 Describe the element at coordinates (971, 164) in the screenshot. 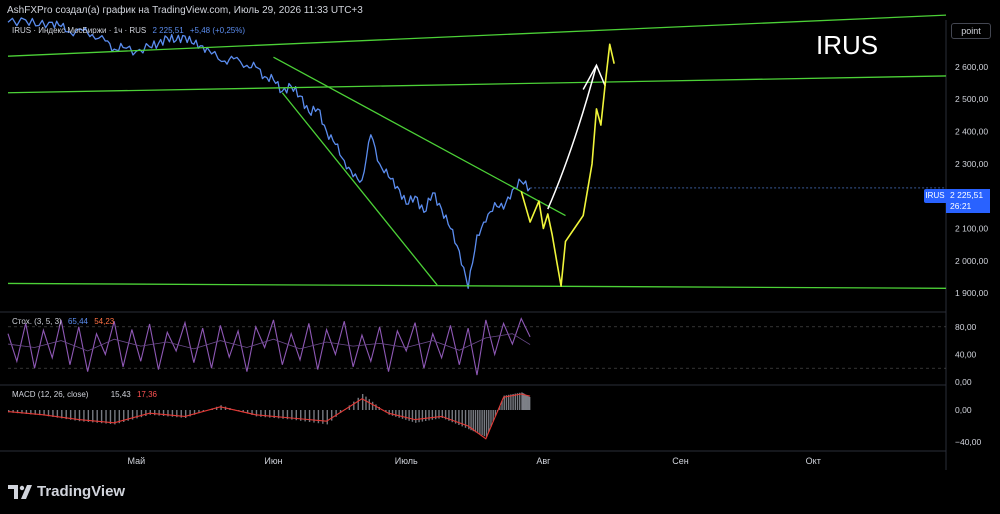

I see `price-tick-label: 2 300,00` at that location.